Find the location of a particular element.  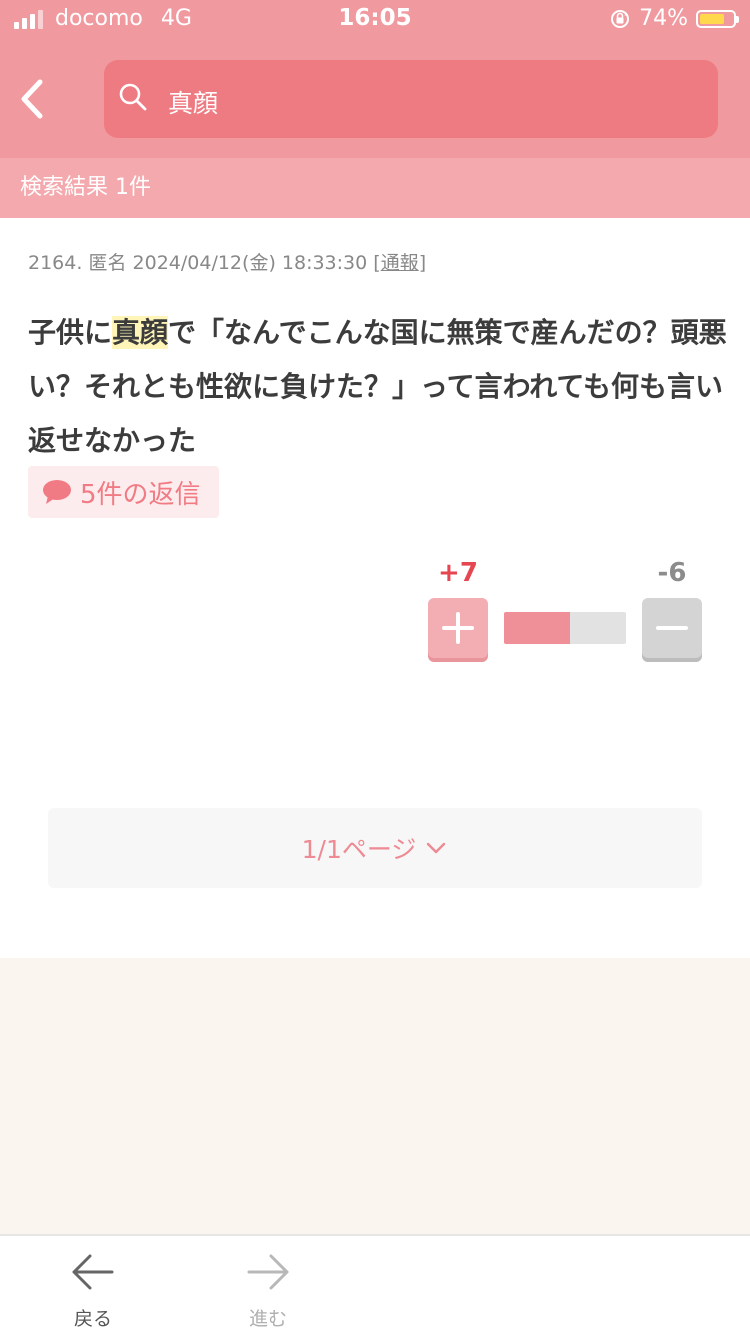

report-bracket-close: ] is located at coordinates (422, 263).